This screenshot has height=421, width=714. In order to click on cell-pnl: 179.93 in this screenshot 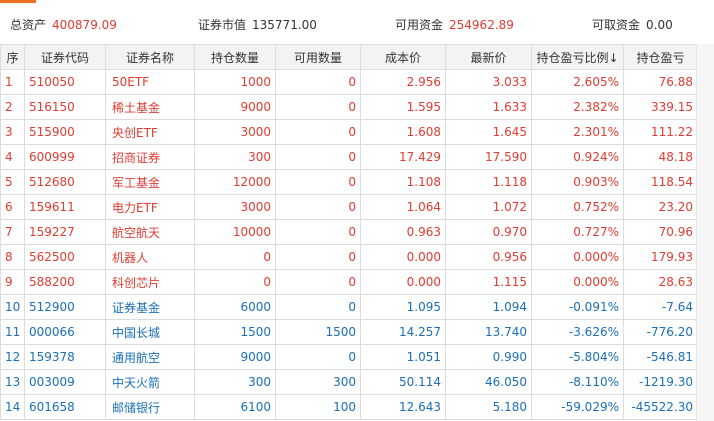, I will do `click(660, 257)`.